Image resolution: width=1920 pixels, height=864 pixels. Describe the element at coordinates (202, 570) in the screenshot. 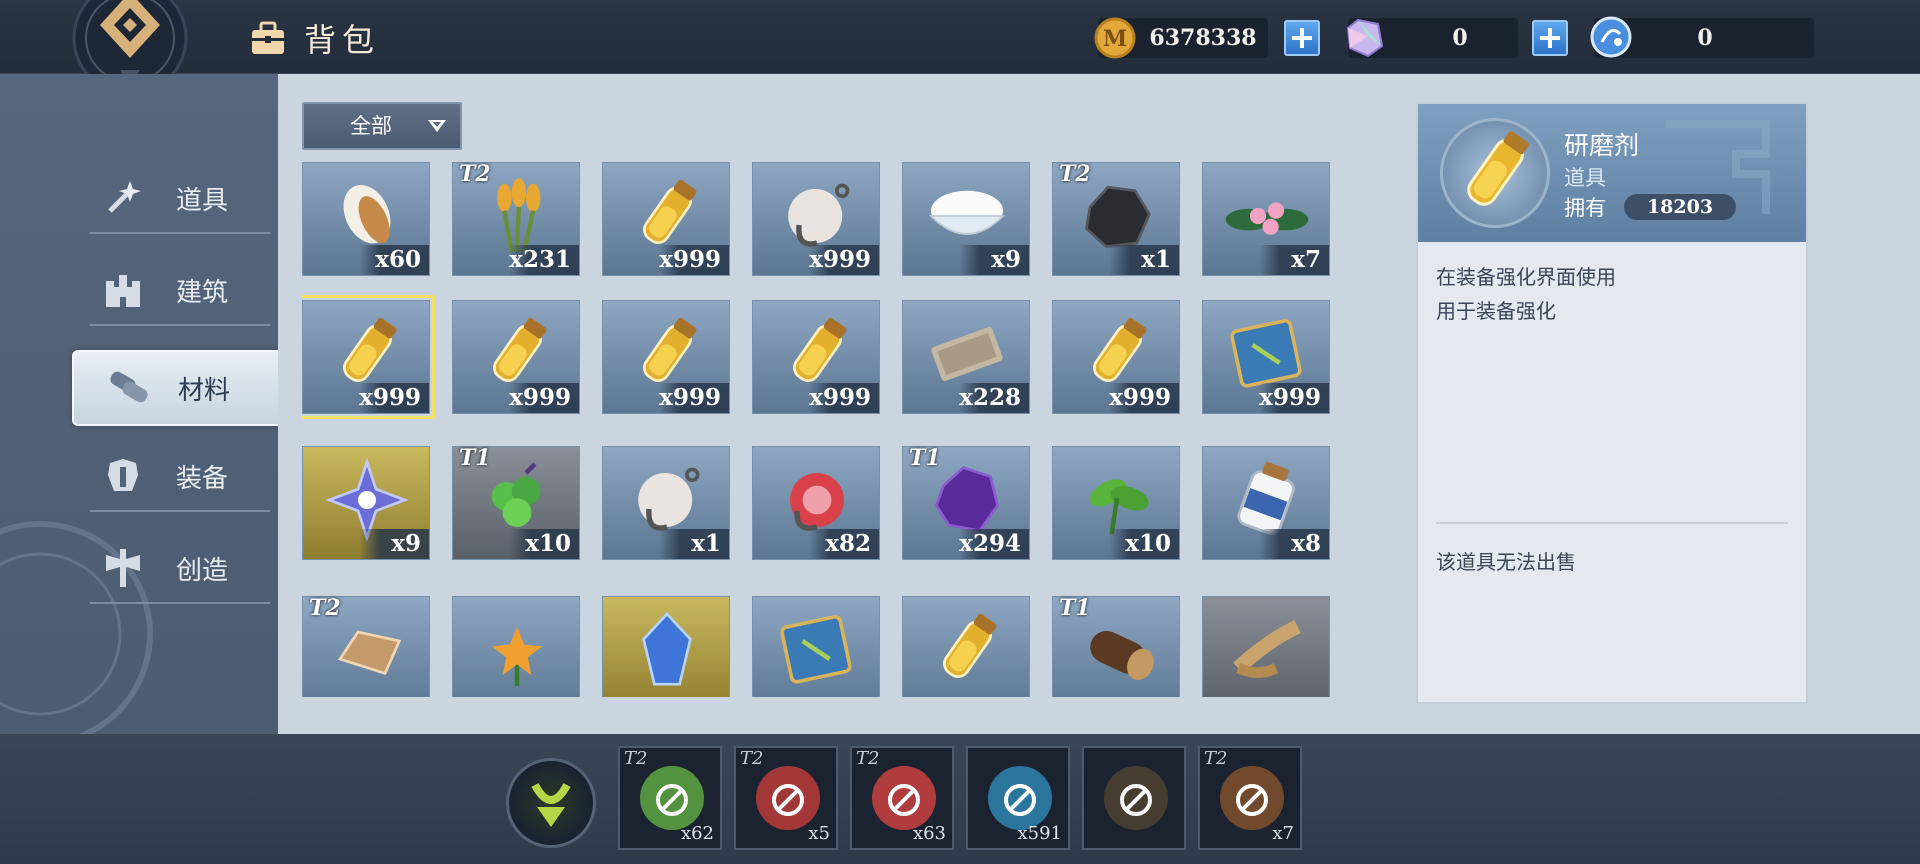

I see `sidebar-item-label: 创造` at that location.